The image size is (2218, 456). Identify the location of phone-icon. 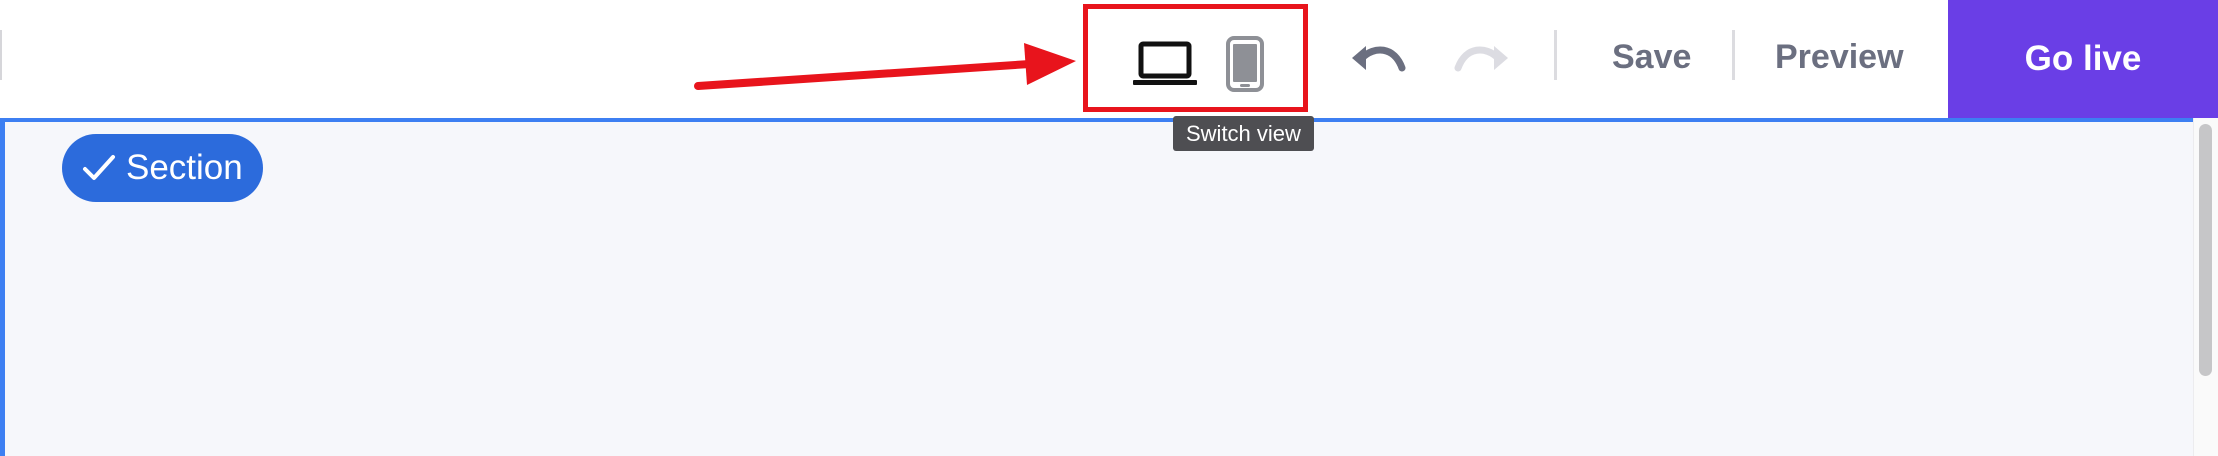
(1245, 64).